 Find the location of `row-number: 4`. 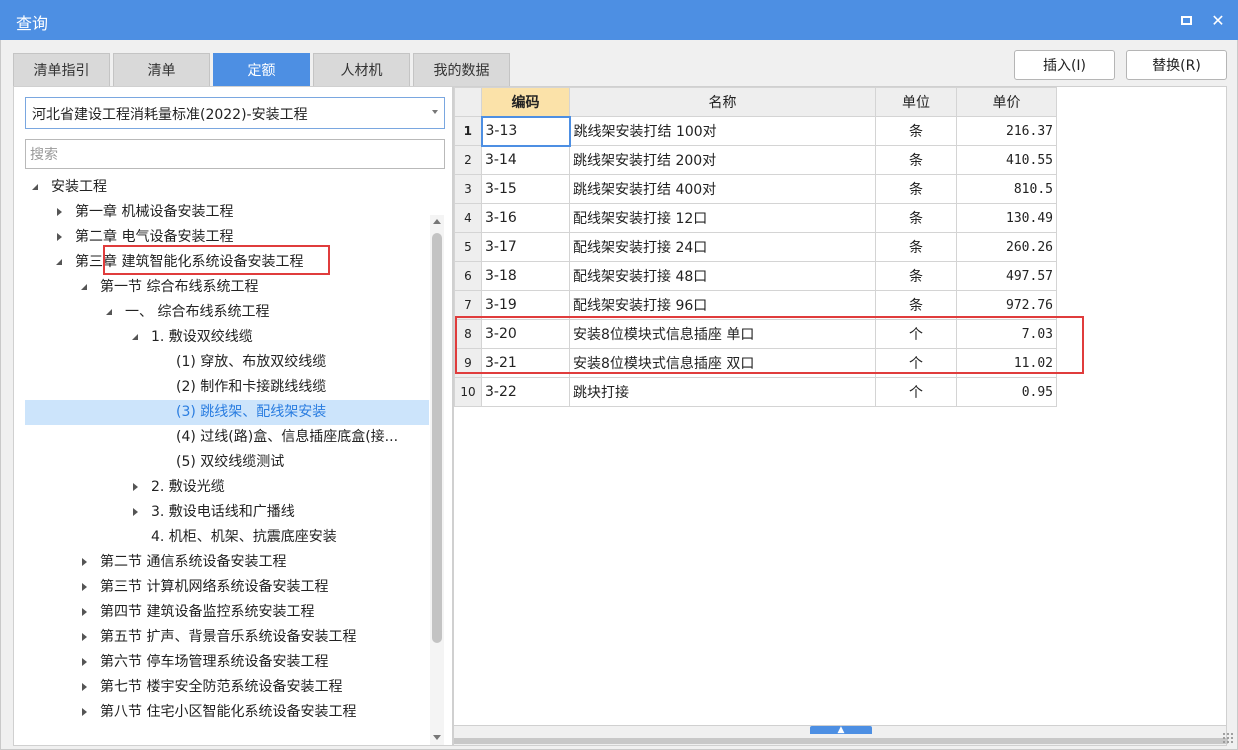

row-number: 4 is located at coordinates (468, 218).